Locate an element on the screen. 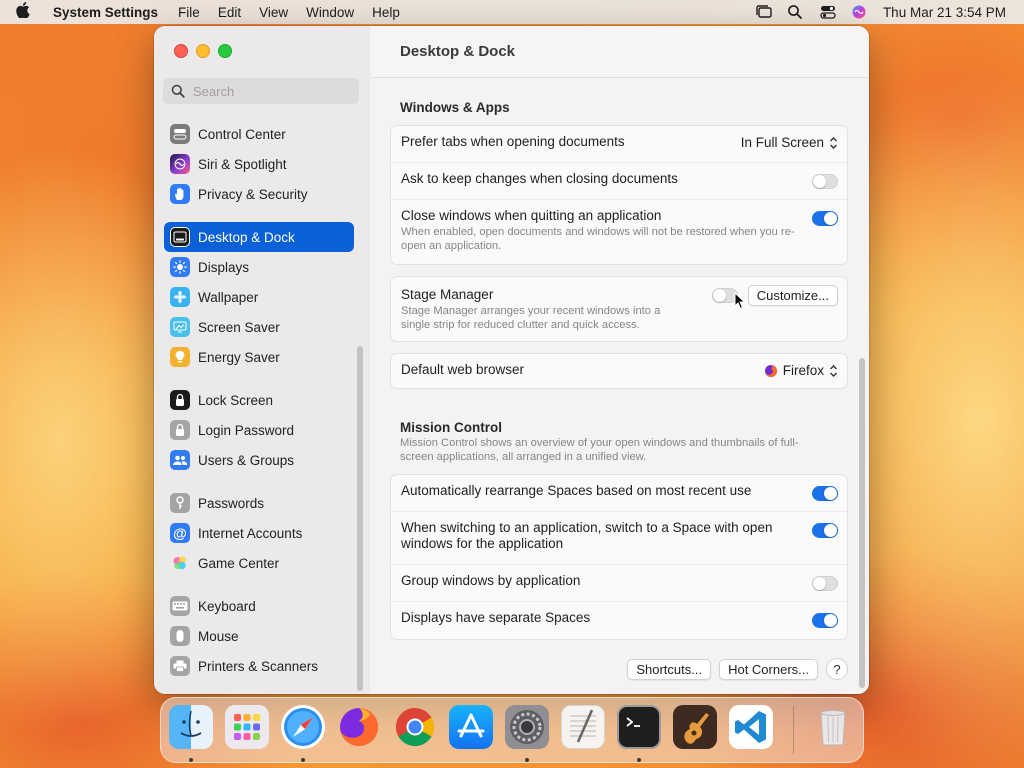  sidebar-item-desktop-dock: Desktop & Dock is located at coordinates (259, 237).